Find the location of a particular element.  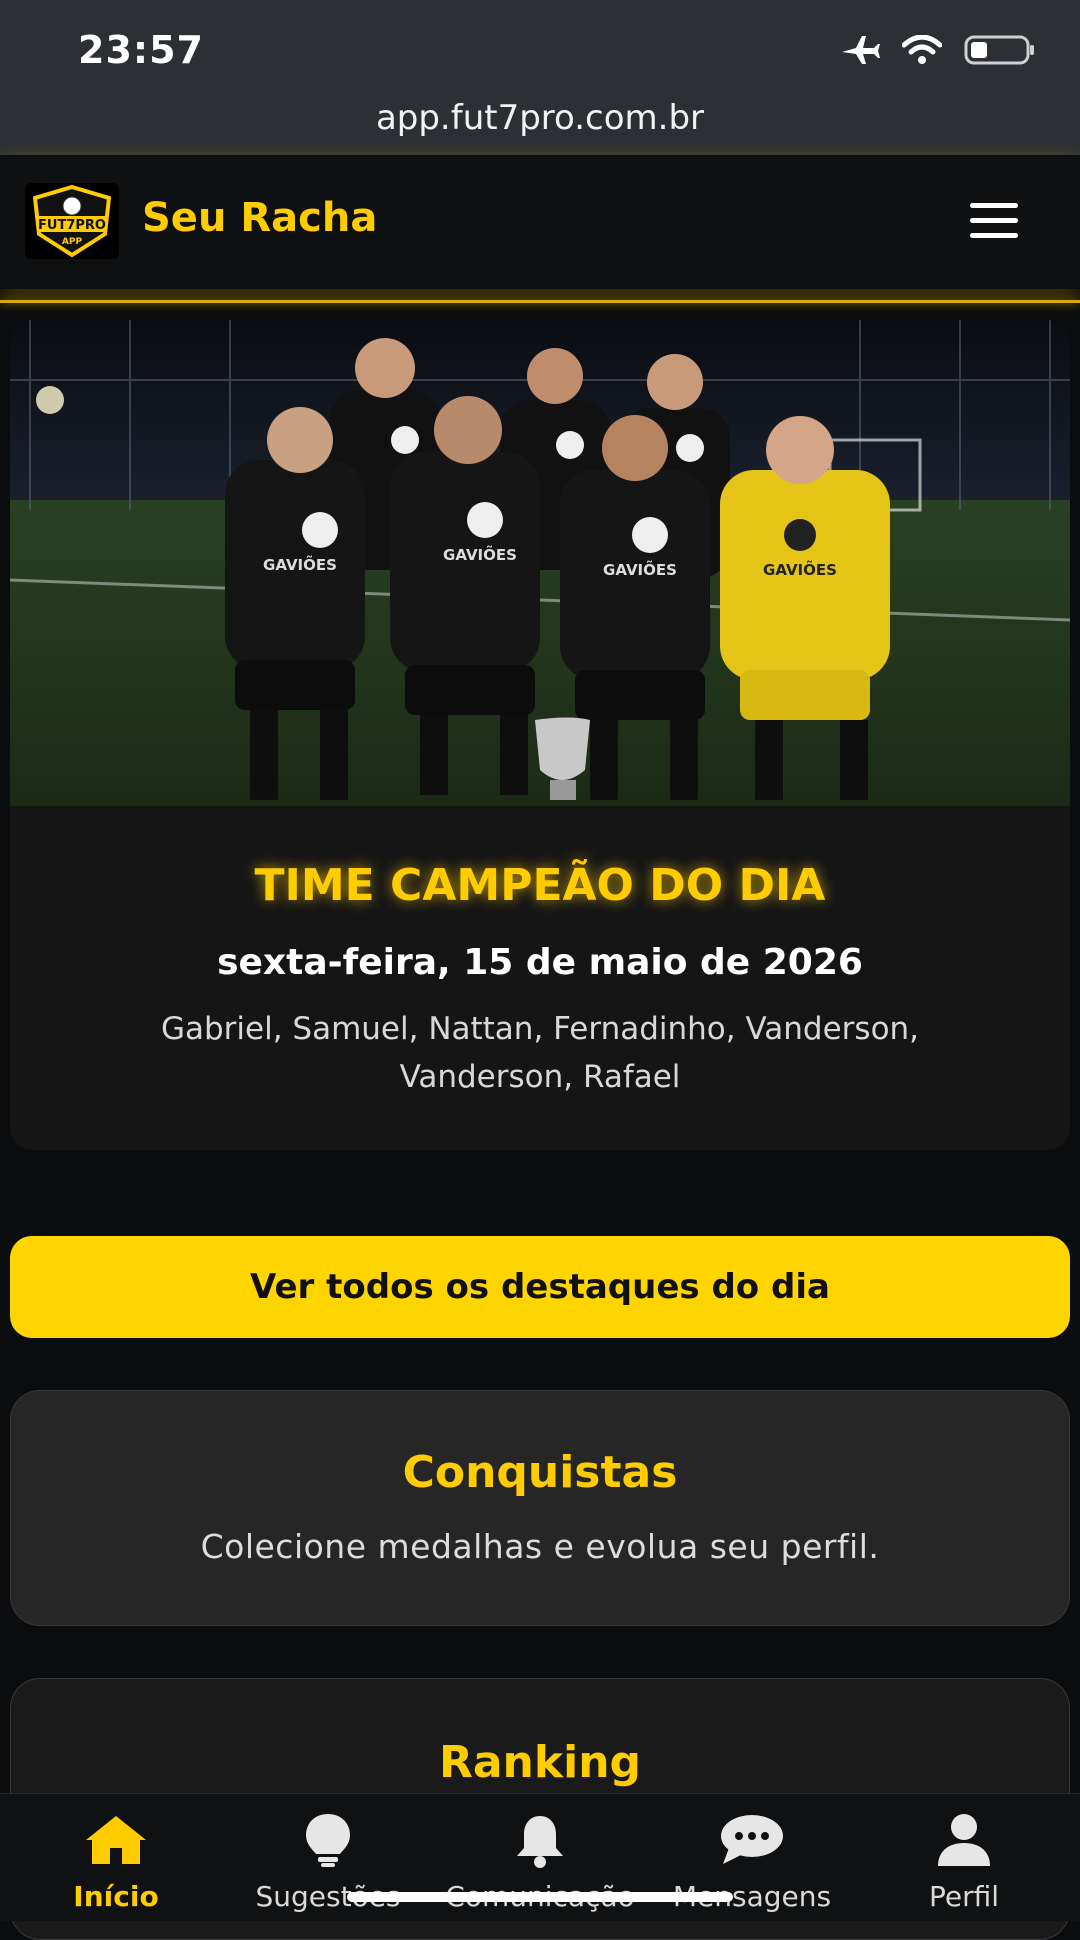

app-brand-title: Seu Racha is located at coordinates (260, 218).